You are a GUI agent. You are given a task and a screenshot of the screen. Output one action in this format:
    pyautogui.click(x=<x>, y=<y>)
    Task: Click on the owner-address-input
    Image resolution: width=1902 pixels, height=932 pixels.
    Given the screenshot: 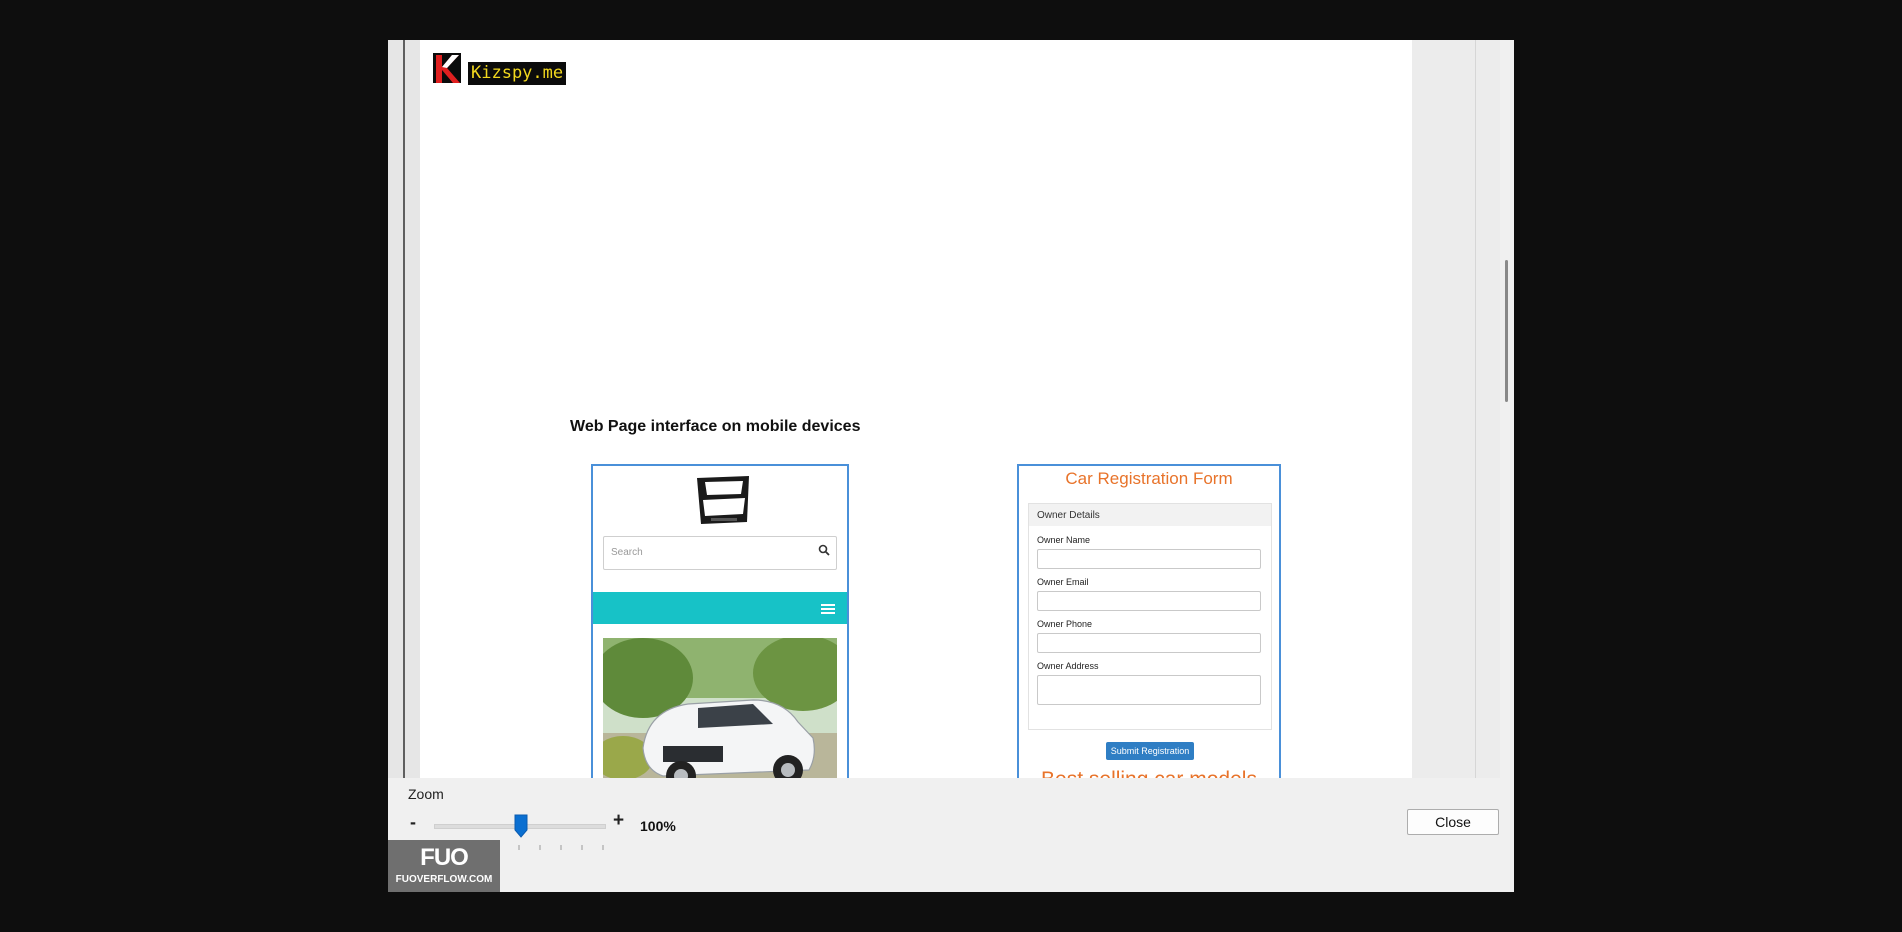 What is the action you would take?
    pyautogui.click(x=1149, y=690)
    